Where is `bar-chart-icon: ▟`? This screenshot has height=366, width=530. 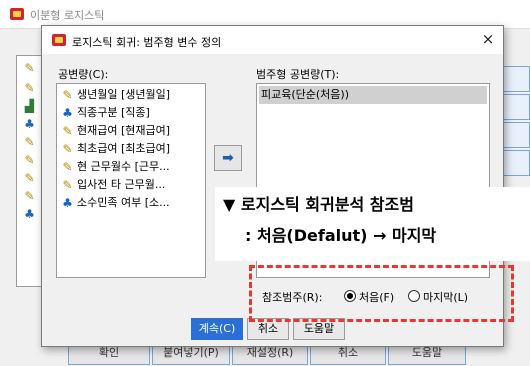 bar-chart-icon: ▟ is located at coordinates (29, 106).